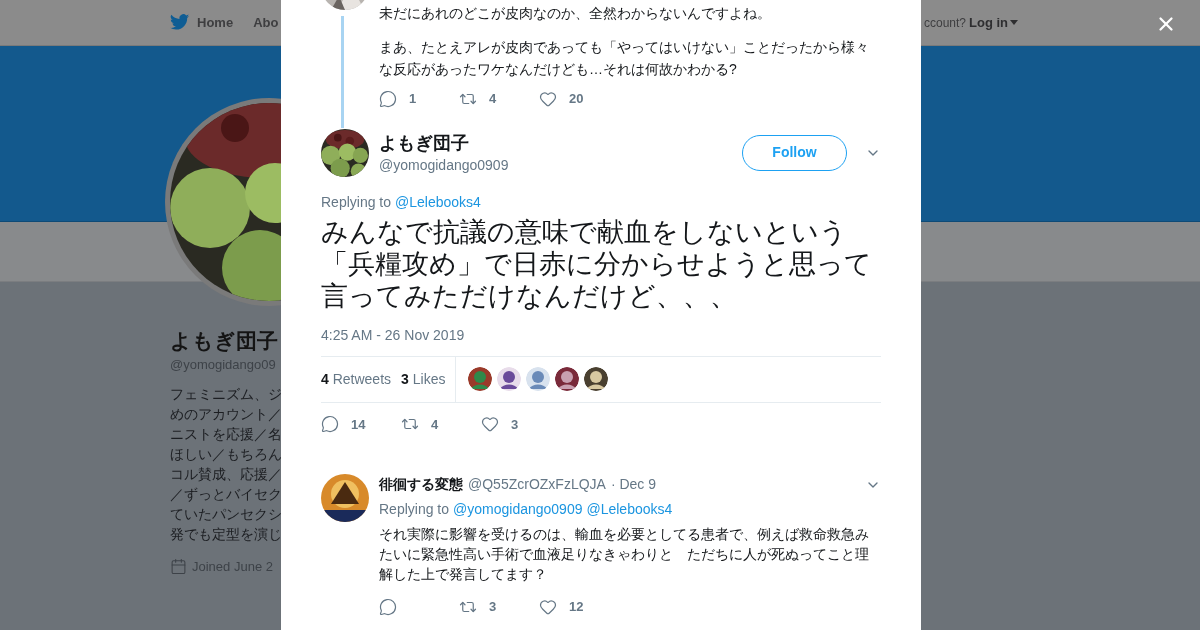 The width and height of the screenshot is (1200, 630). What do you see at coordinates (1014, 22) in the screenshot?
I see `caret-icon` at bounding box center [1014, 22].